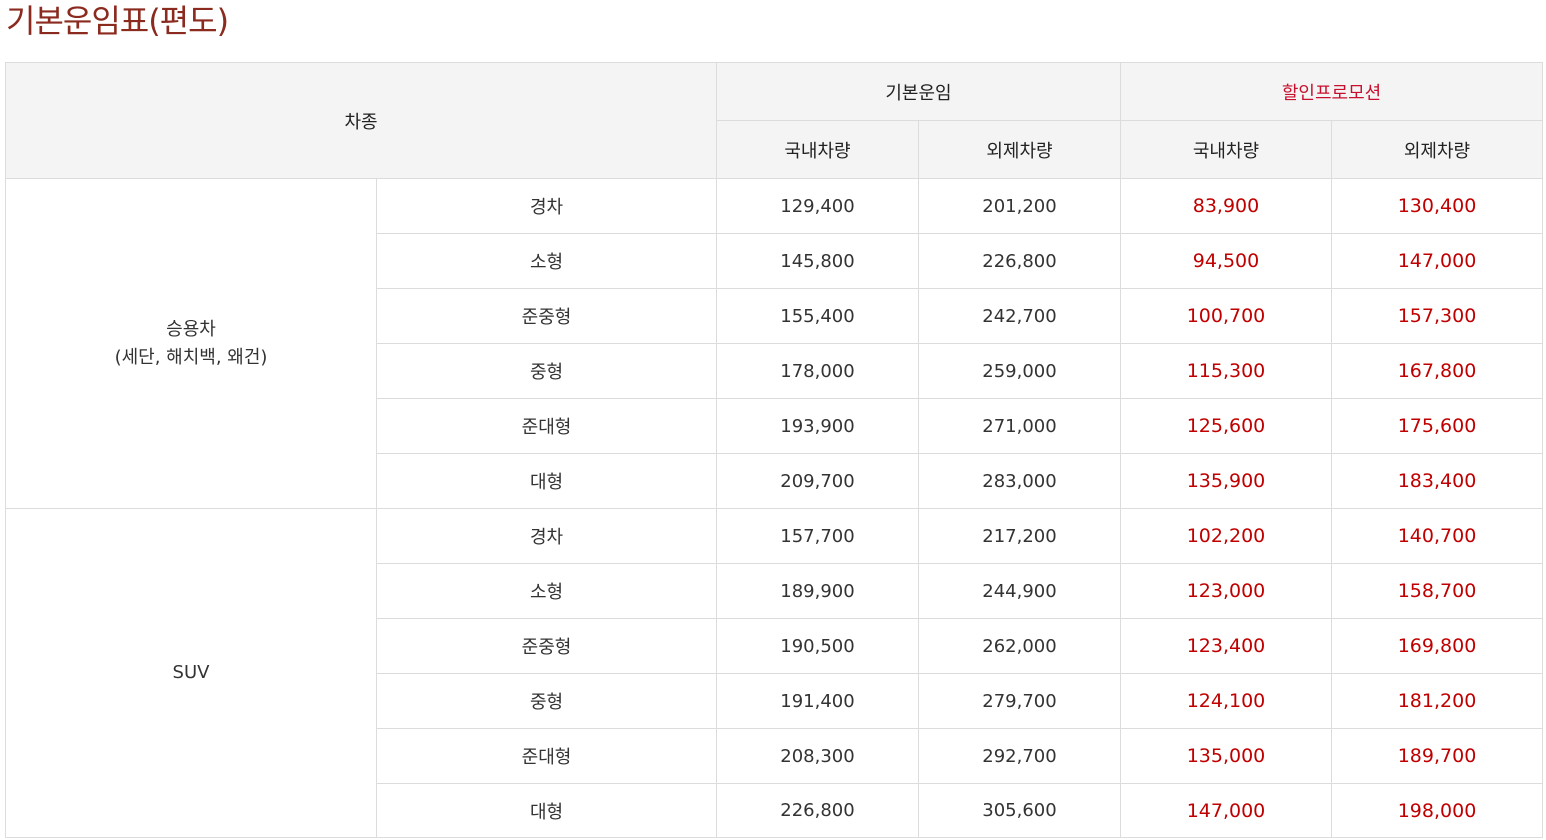  Describe the element at coordinates (817, 261) in the screenshot. I see `base-domestic-fare: 145,800` at that location.